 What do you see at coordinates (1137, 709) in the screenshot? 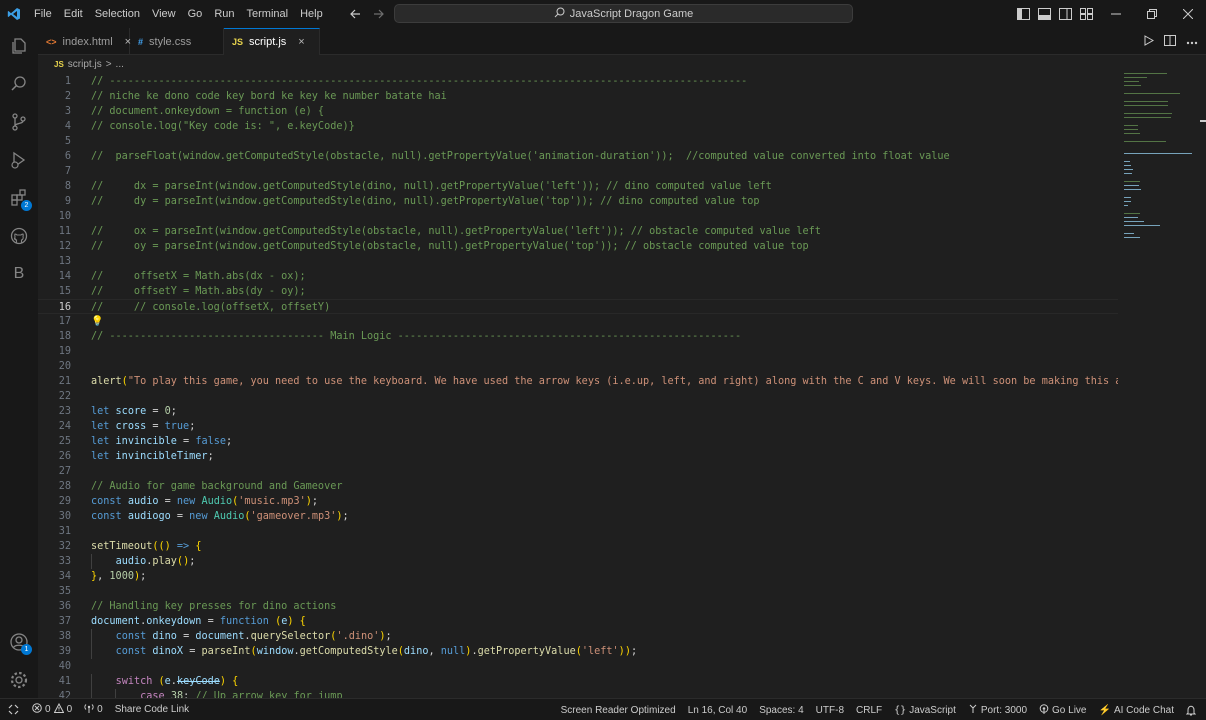
I see `ai-code-chat-button: ⚡ AI Code Chat` at bounding box center [1137, 709].